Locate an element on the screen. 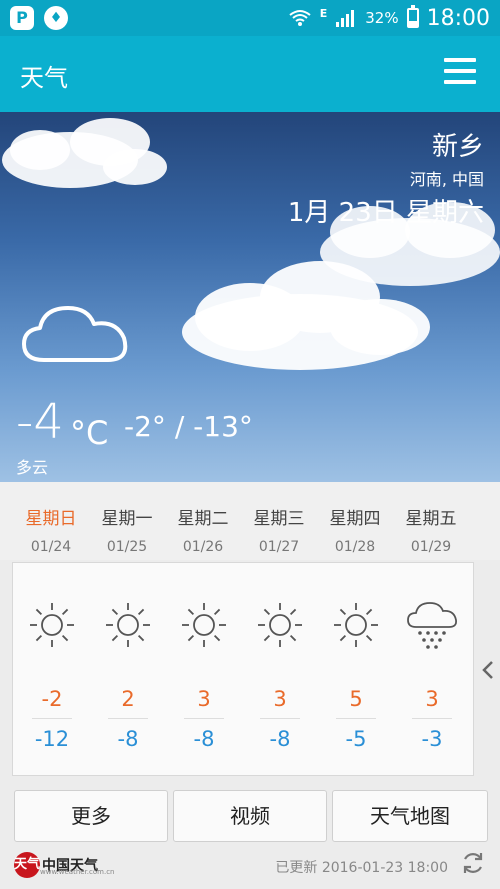 This screenshot has height=889, width=500. weather-map-button: 天气地图 is located at coordinates (410, 816).